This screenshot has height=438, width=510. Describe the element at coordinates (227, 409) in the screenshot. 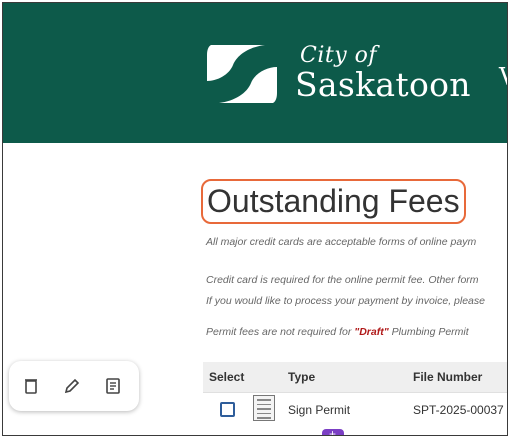

I see `row-select-checkbox` at that location.